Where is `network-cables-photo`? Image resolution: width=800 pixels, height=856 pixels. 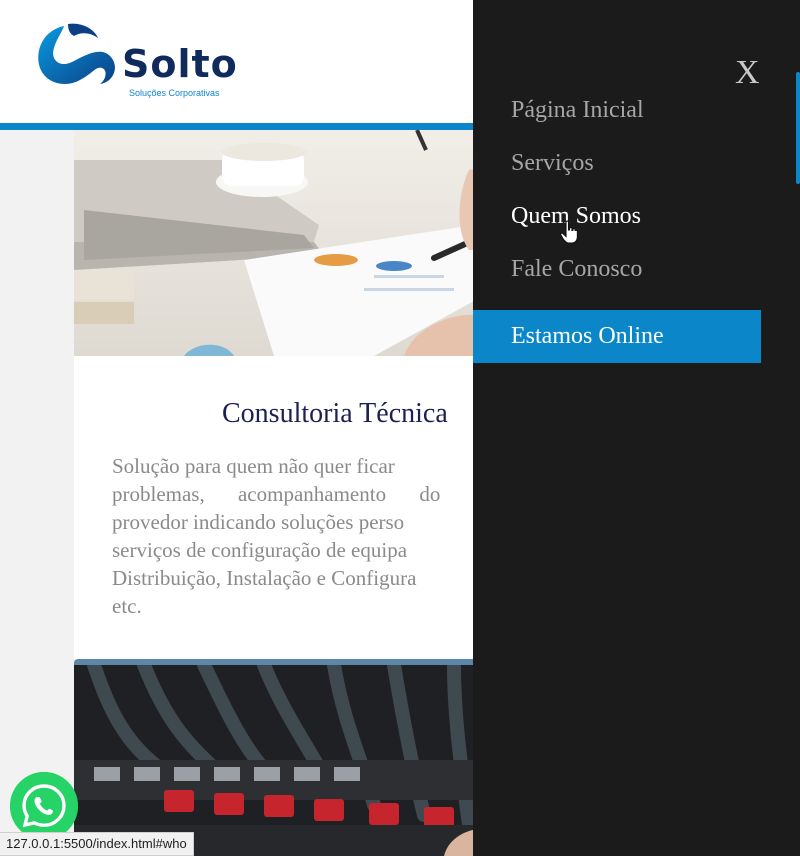
network-cables-photo is located at coordinates (284, 760).